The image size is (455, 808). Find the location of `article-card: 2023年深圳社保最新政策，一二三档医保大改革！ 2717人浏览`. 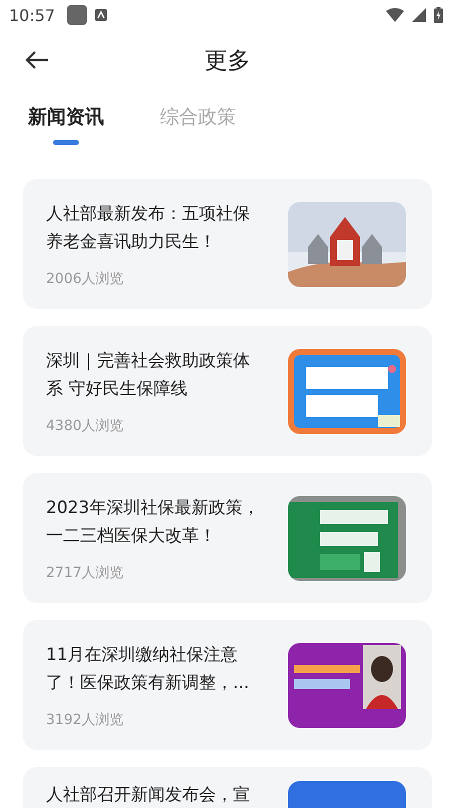

article-card: 2023年深圳社保最新政策，一二三档医保大改革！ 2717人浏览 is located at coordinates (227, 538).